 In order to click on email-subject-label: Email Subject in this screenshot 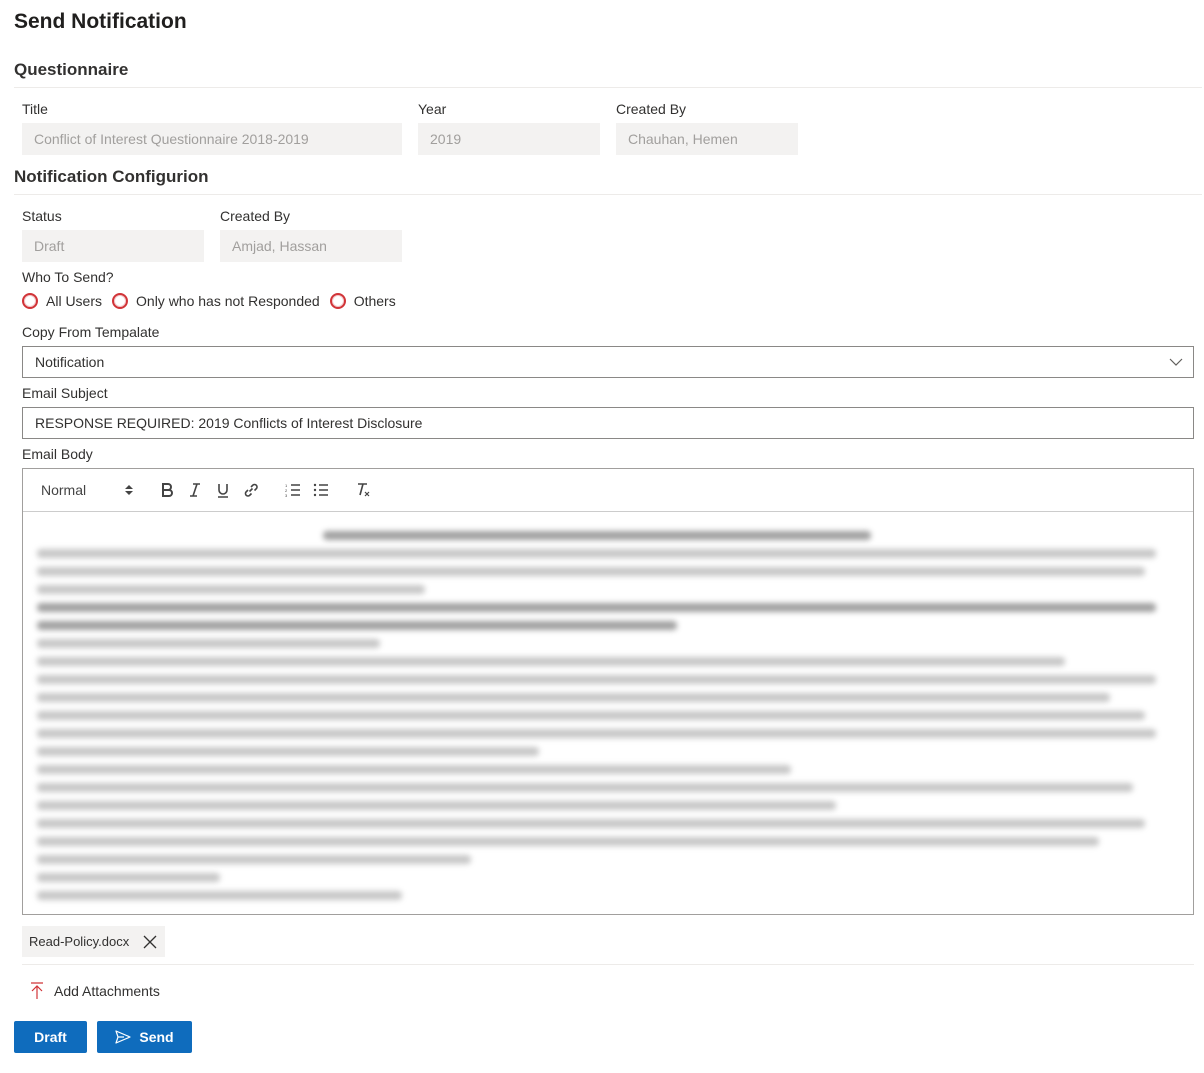, I will do `click(65, 393)`.